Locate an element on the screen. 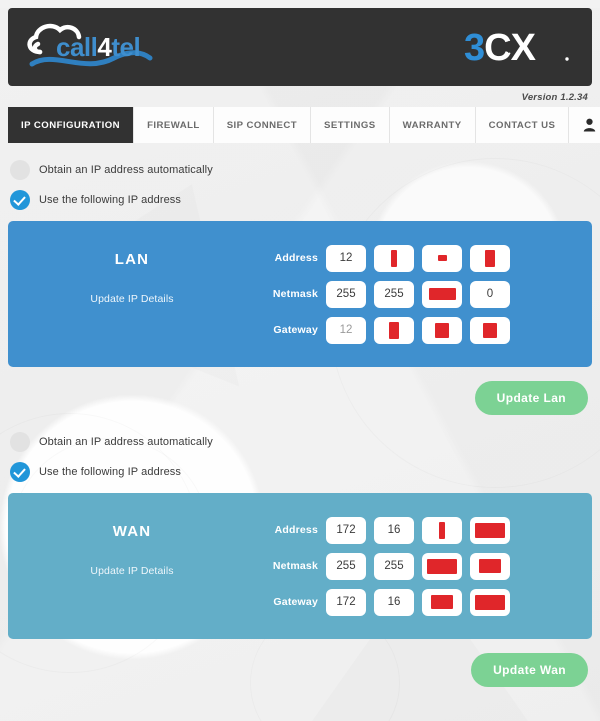  wan-gateway-octet-1: 172 is located at coordinates (346, 602).